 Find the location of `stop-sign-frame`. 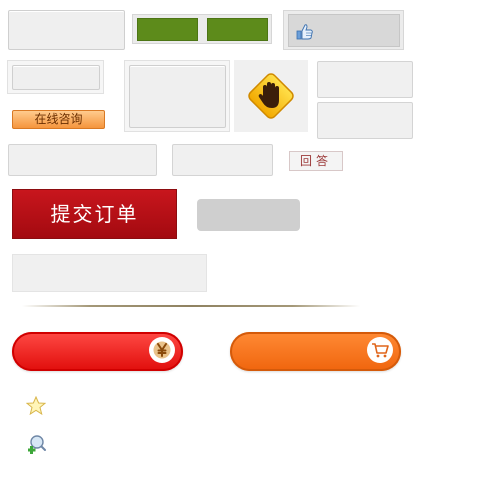

stop-sign-frame is located at coordinates (271, 96).